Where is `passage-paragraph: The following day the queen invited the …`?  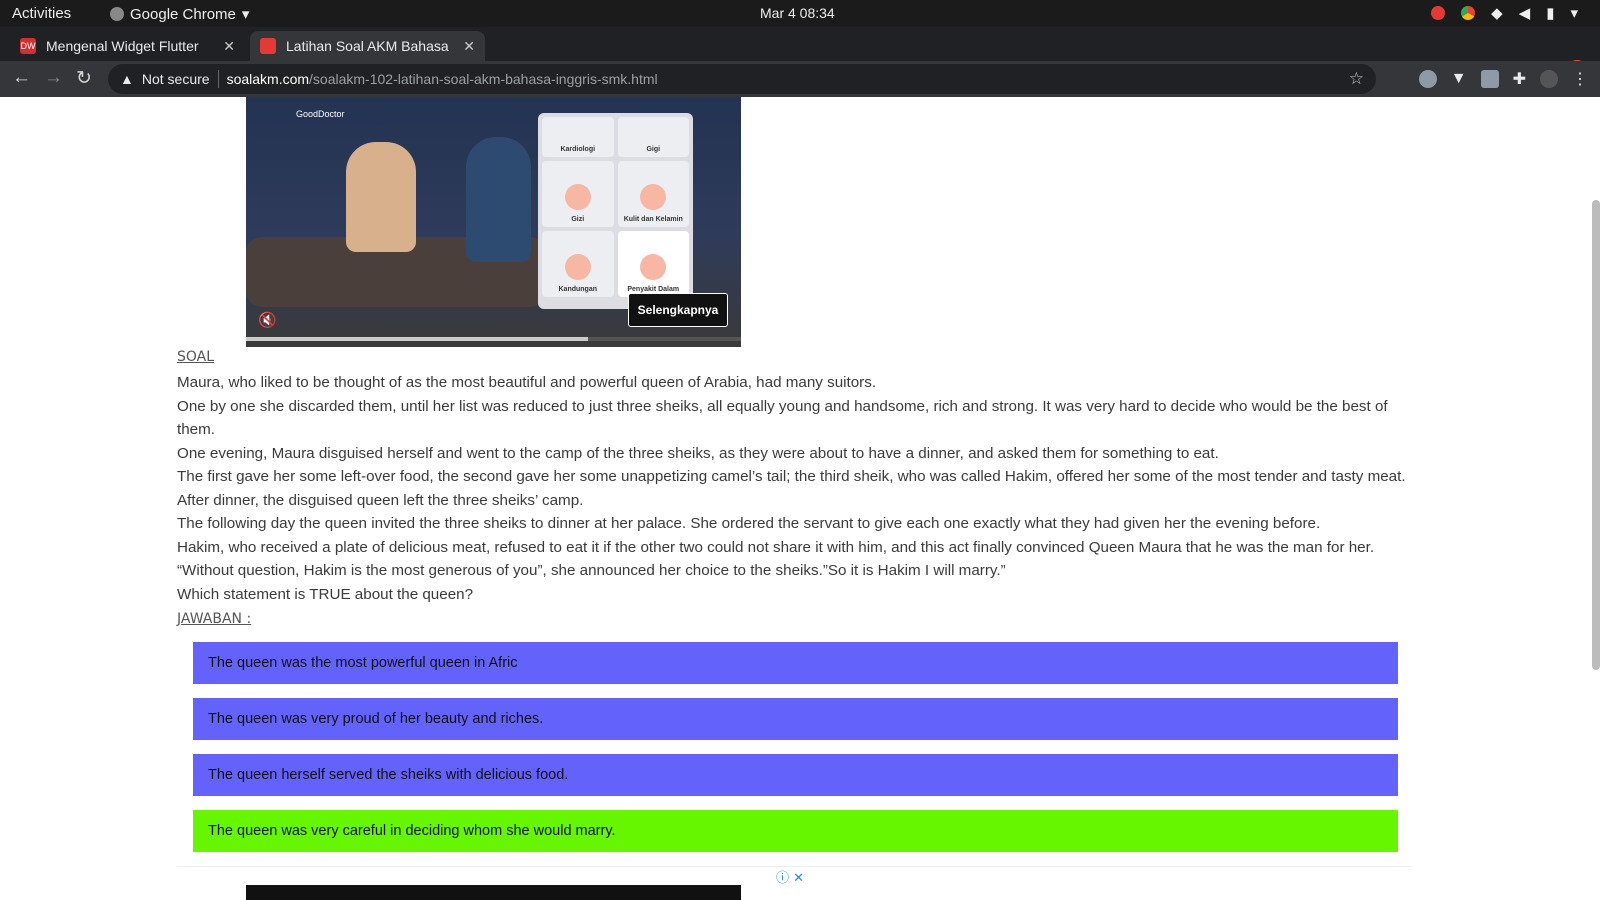 passage-paragraph: The following day the queen invited the … is located at coordinates (749, 523).